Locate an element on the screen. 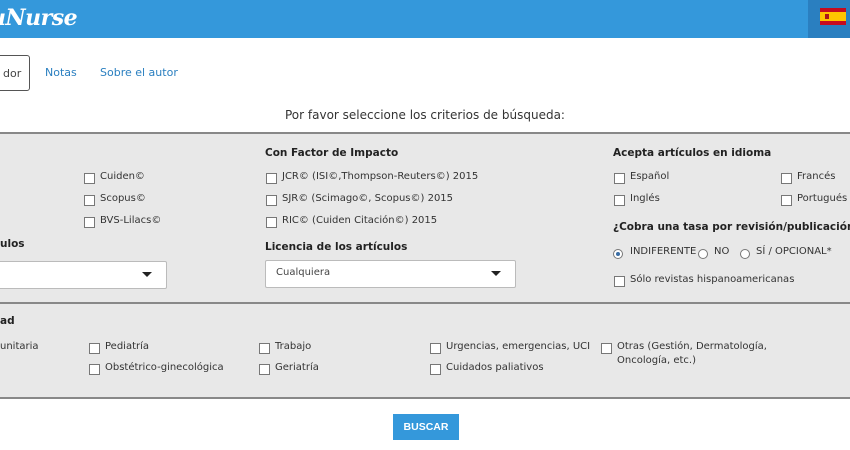  no-radio is located at coordinates (703, 254).